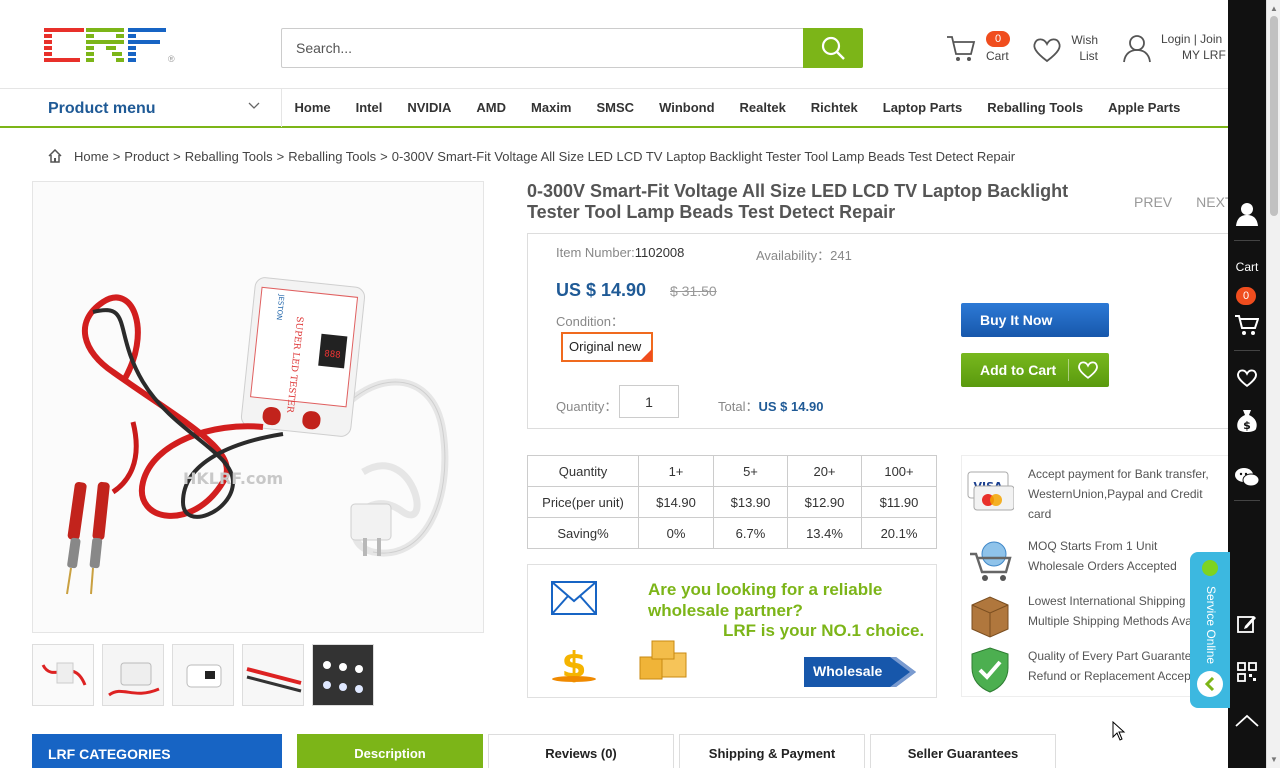 The image size is (1280, 768). I want to click on nav-amd: AMD, so click(491, 108).